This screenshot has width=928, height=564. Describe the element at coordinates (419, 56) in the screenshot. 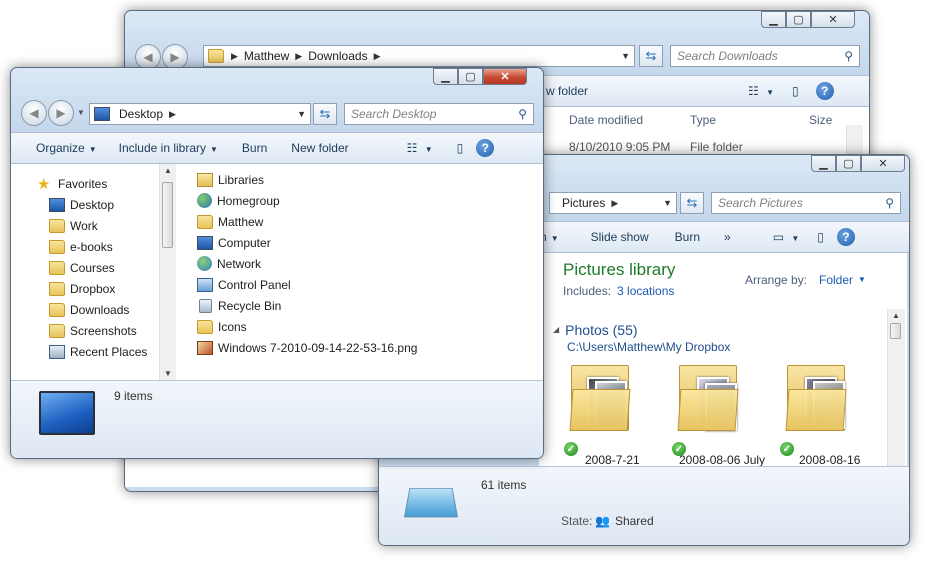

I see `downloads-address-bar: ▶ Matthew ▶ Downloads ▶ ▼` at that location.